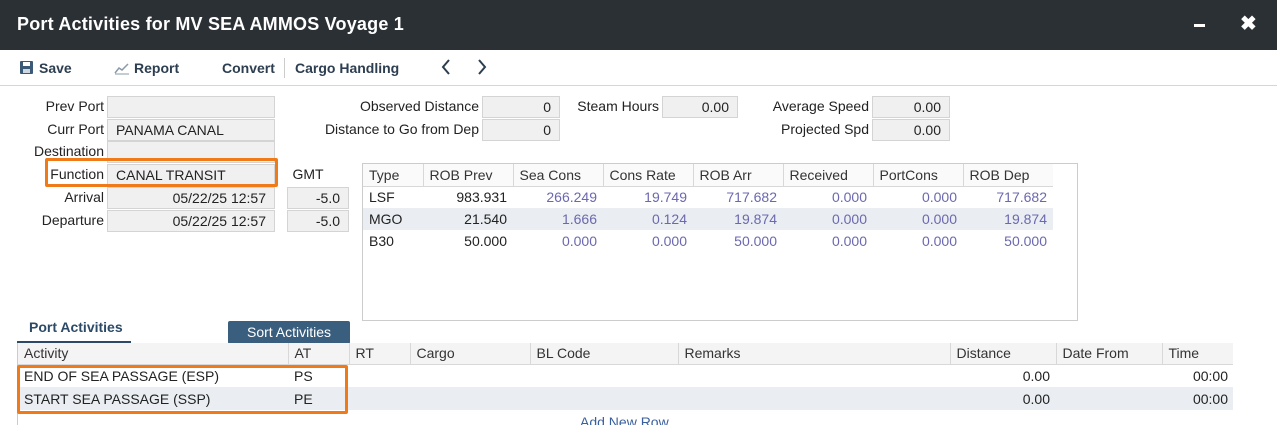 This screenshot has width=1277, height=425. I want to click on cargo-handling-button: Cargo Handling, so click(347, 68).